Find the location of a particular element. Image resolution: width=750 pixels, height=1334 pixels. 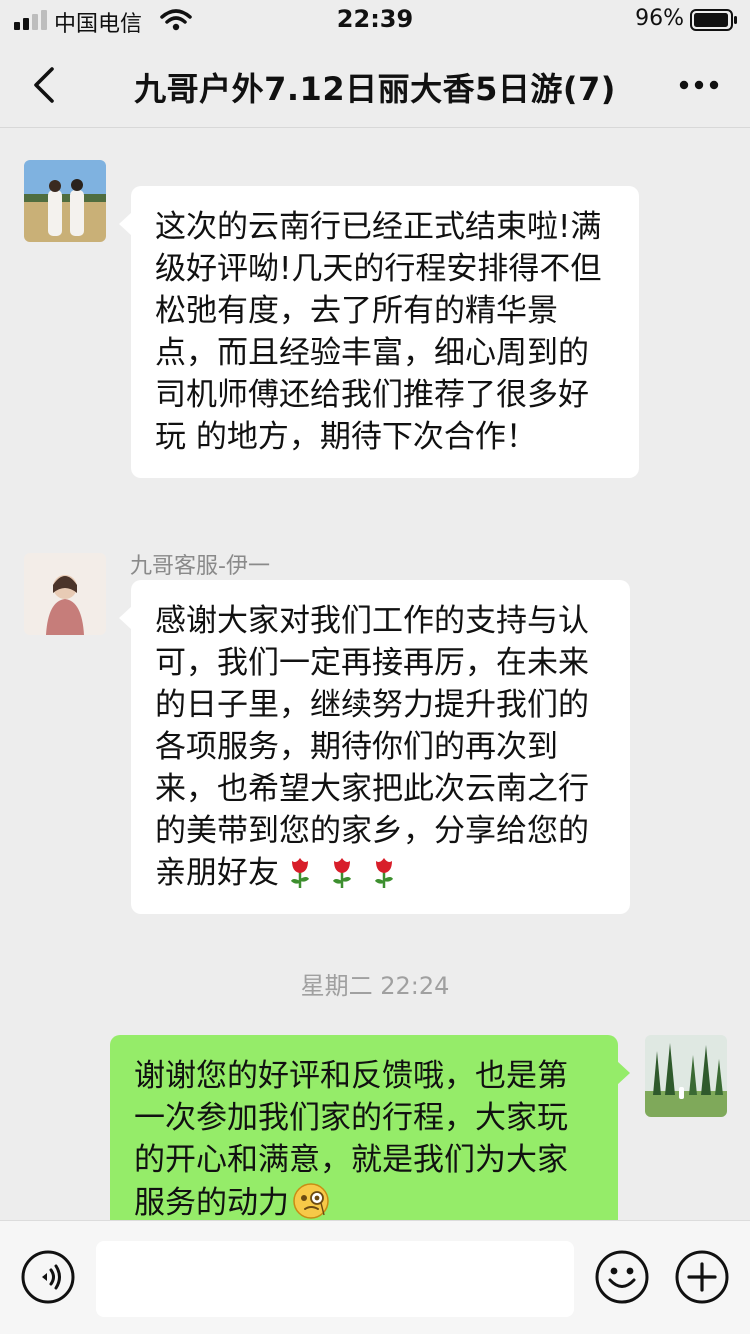

status-bar: 中国电信 22:39 96% is located at coordinates (375, 21).